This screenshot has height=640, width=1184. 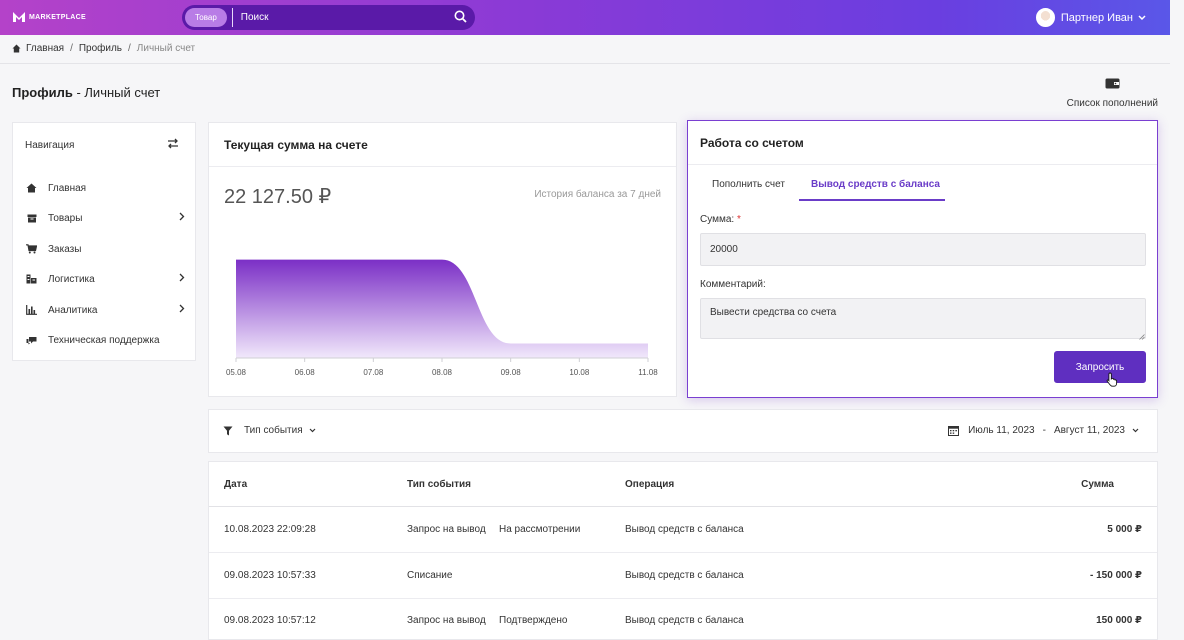 I want to click on column-header-date: Дата, so click(x=235, y=484).